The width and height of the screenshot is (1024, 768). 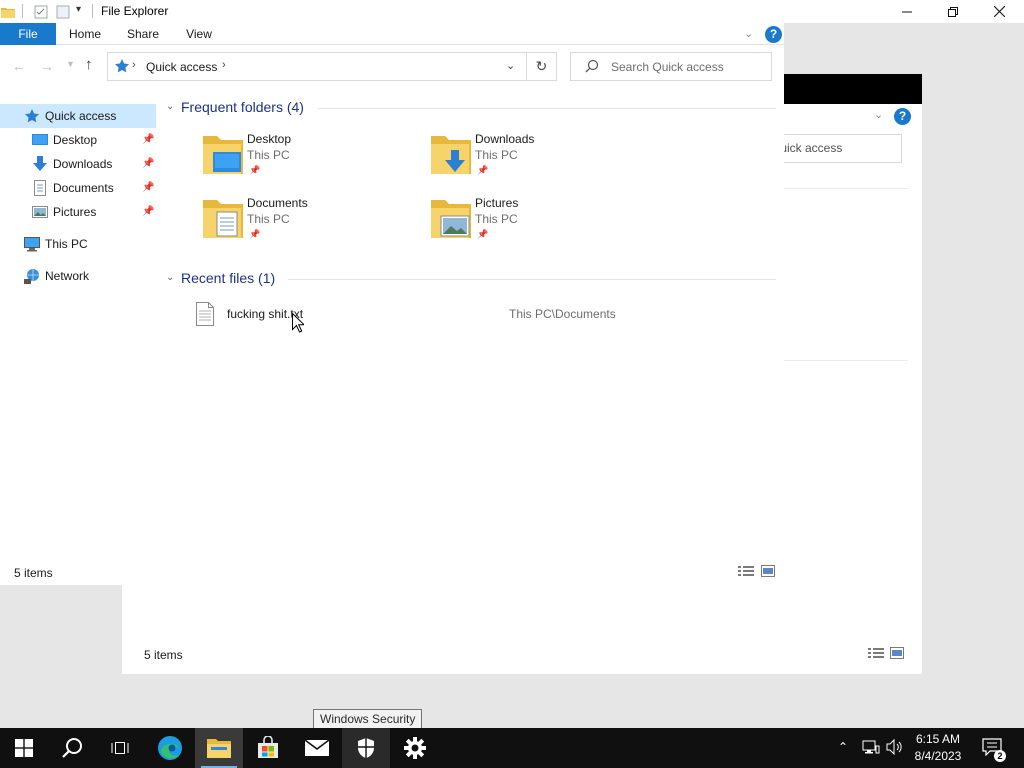 I want to click on sidebar-item-pictures: Pictures 📌, so click(x=78, y=212).